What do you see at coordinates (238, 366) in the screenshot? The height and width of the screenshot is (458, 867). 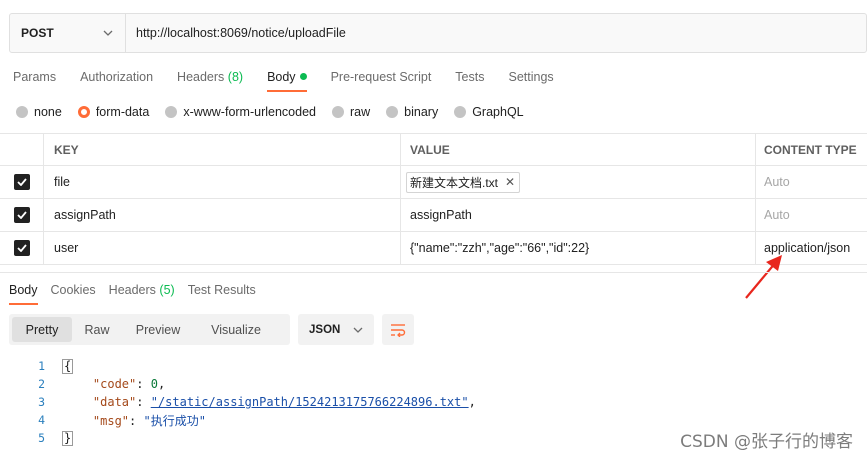 I see `code-line: 1 {` at bounding box center [238, 366].